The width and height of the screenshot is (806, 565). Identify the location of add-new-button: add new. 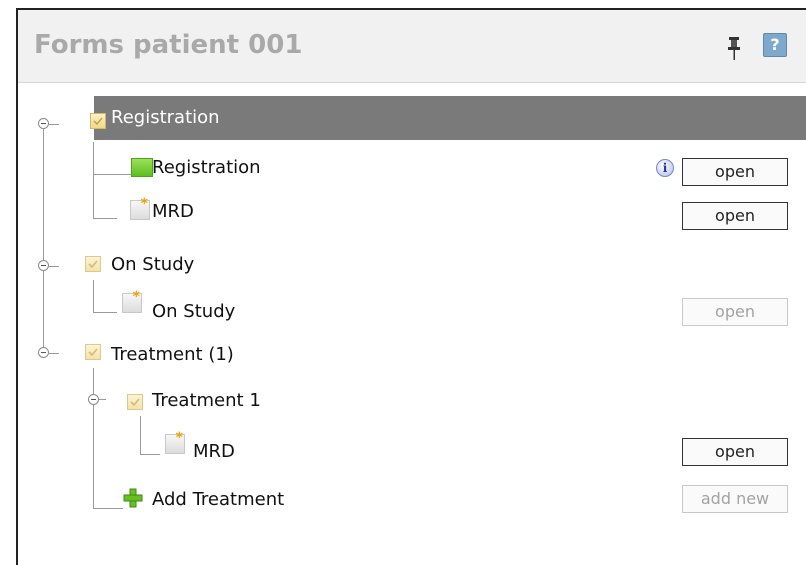
(735, 499).